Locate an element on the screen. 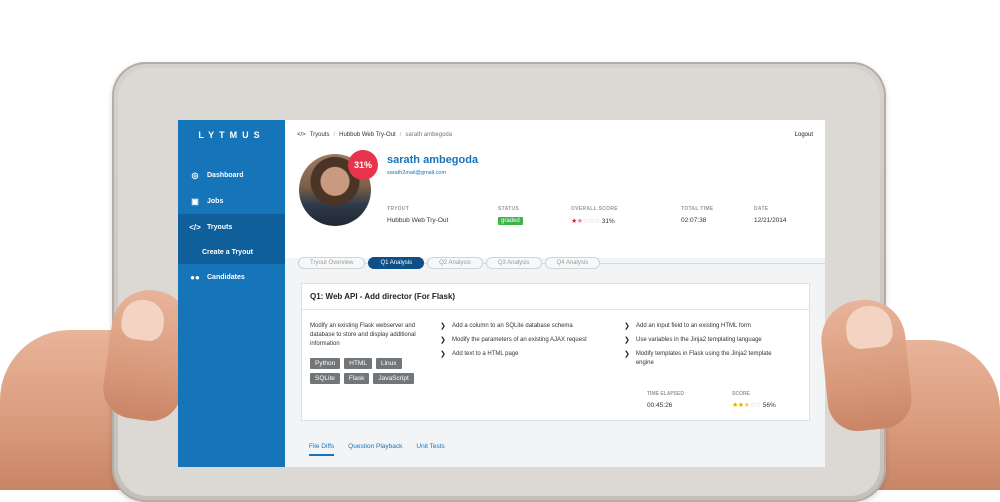 This screenshot has height=502, width=1000. tab-q1-analysis: Q1 Analysis is located at coordinates (396, 263).